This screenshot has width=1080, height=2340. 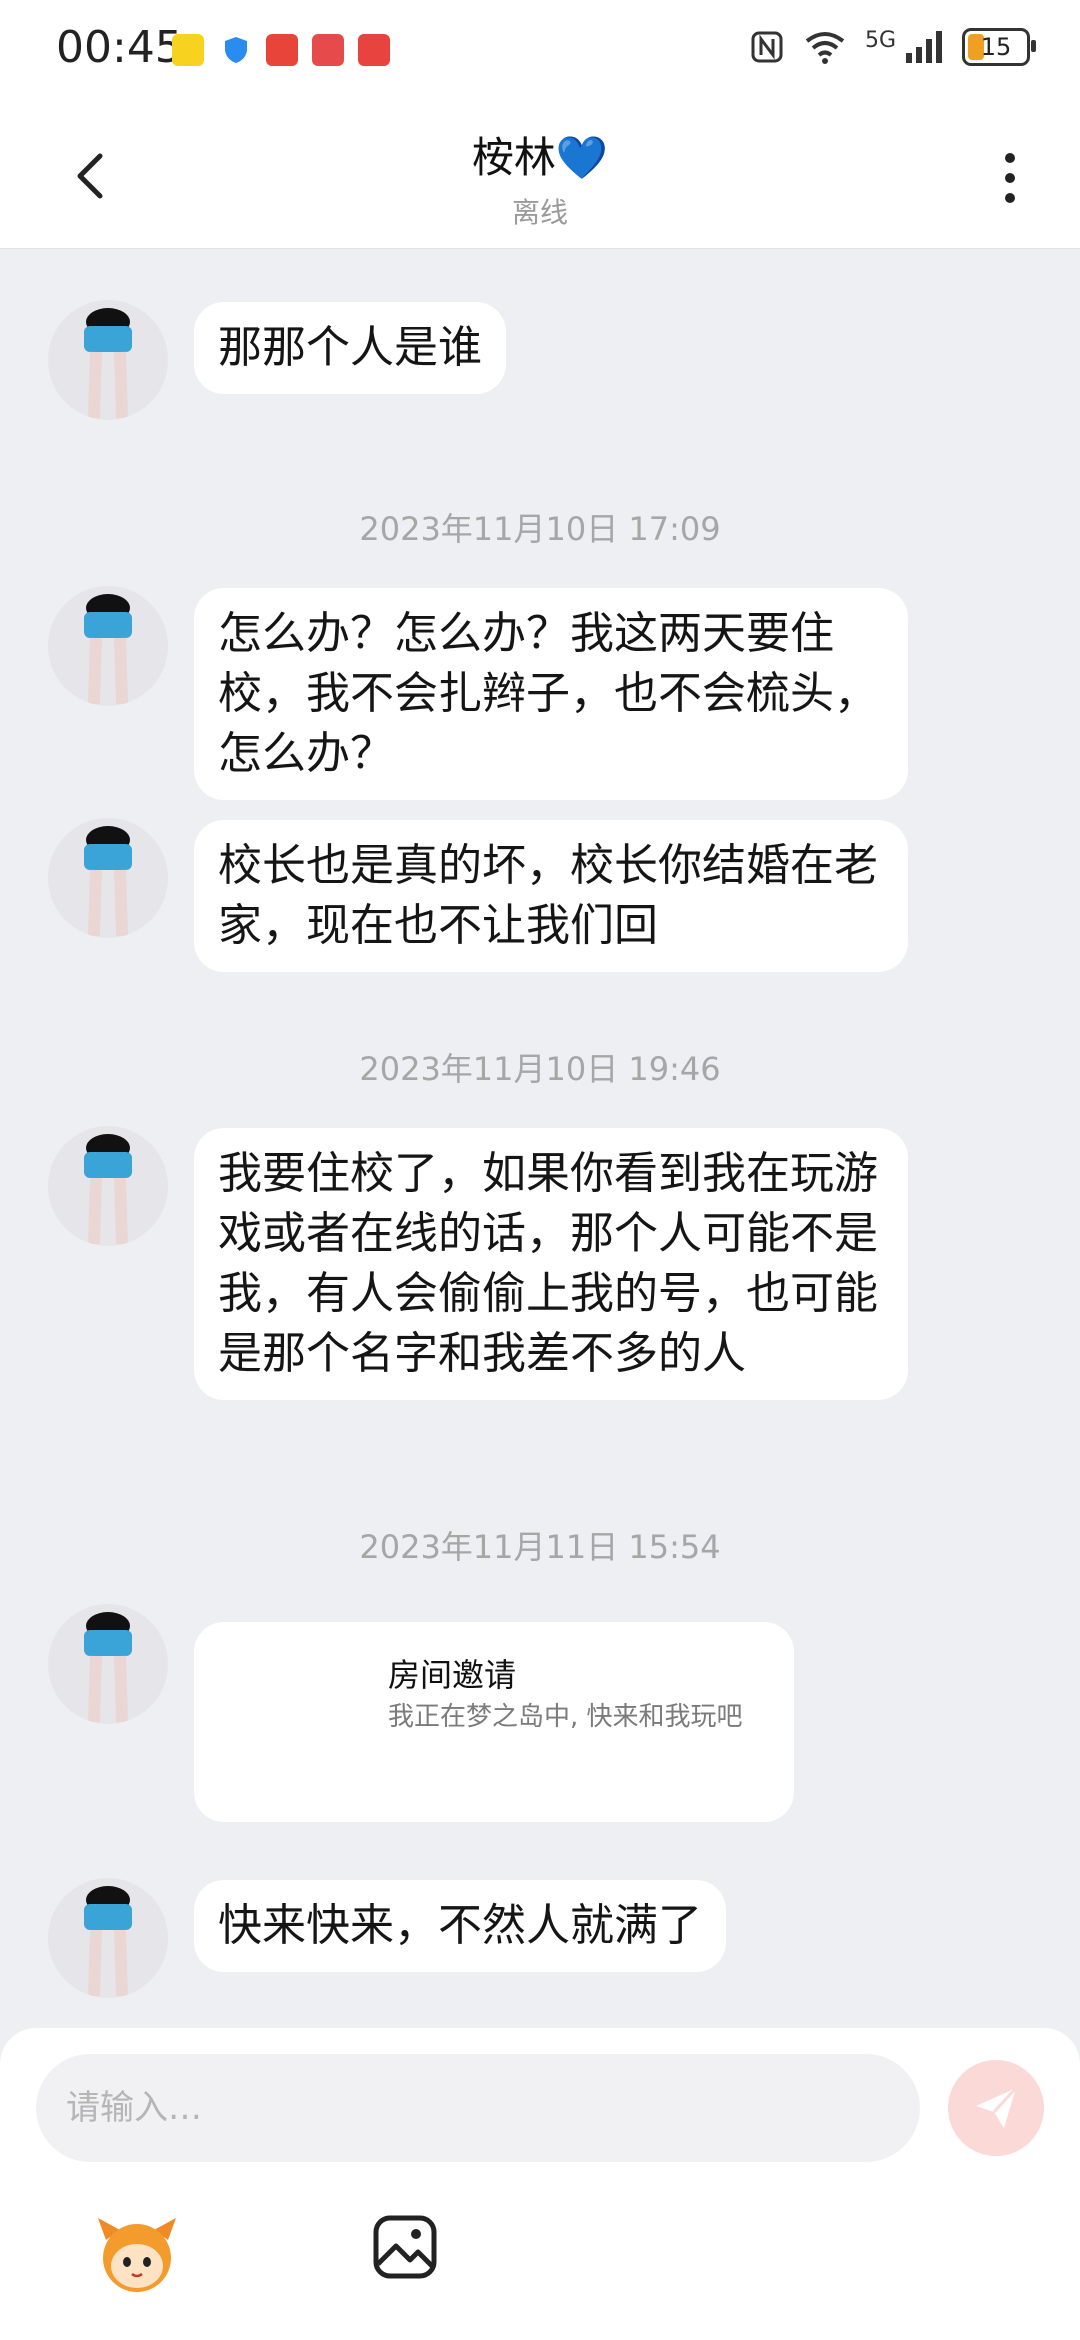 I want to click on invite-description: 我正在梦之岛中, 快来和我玩吧, so click(x=565, y=1717).